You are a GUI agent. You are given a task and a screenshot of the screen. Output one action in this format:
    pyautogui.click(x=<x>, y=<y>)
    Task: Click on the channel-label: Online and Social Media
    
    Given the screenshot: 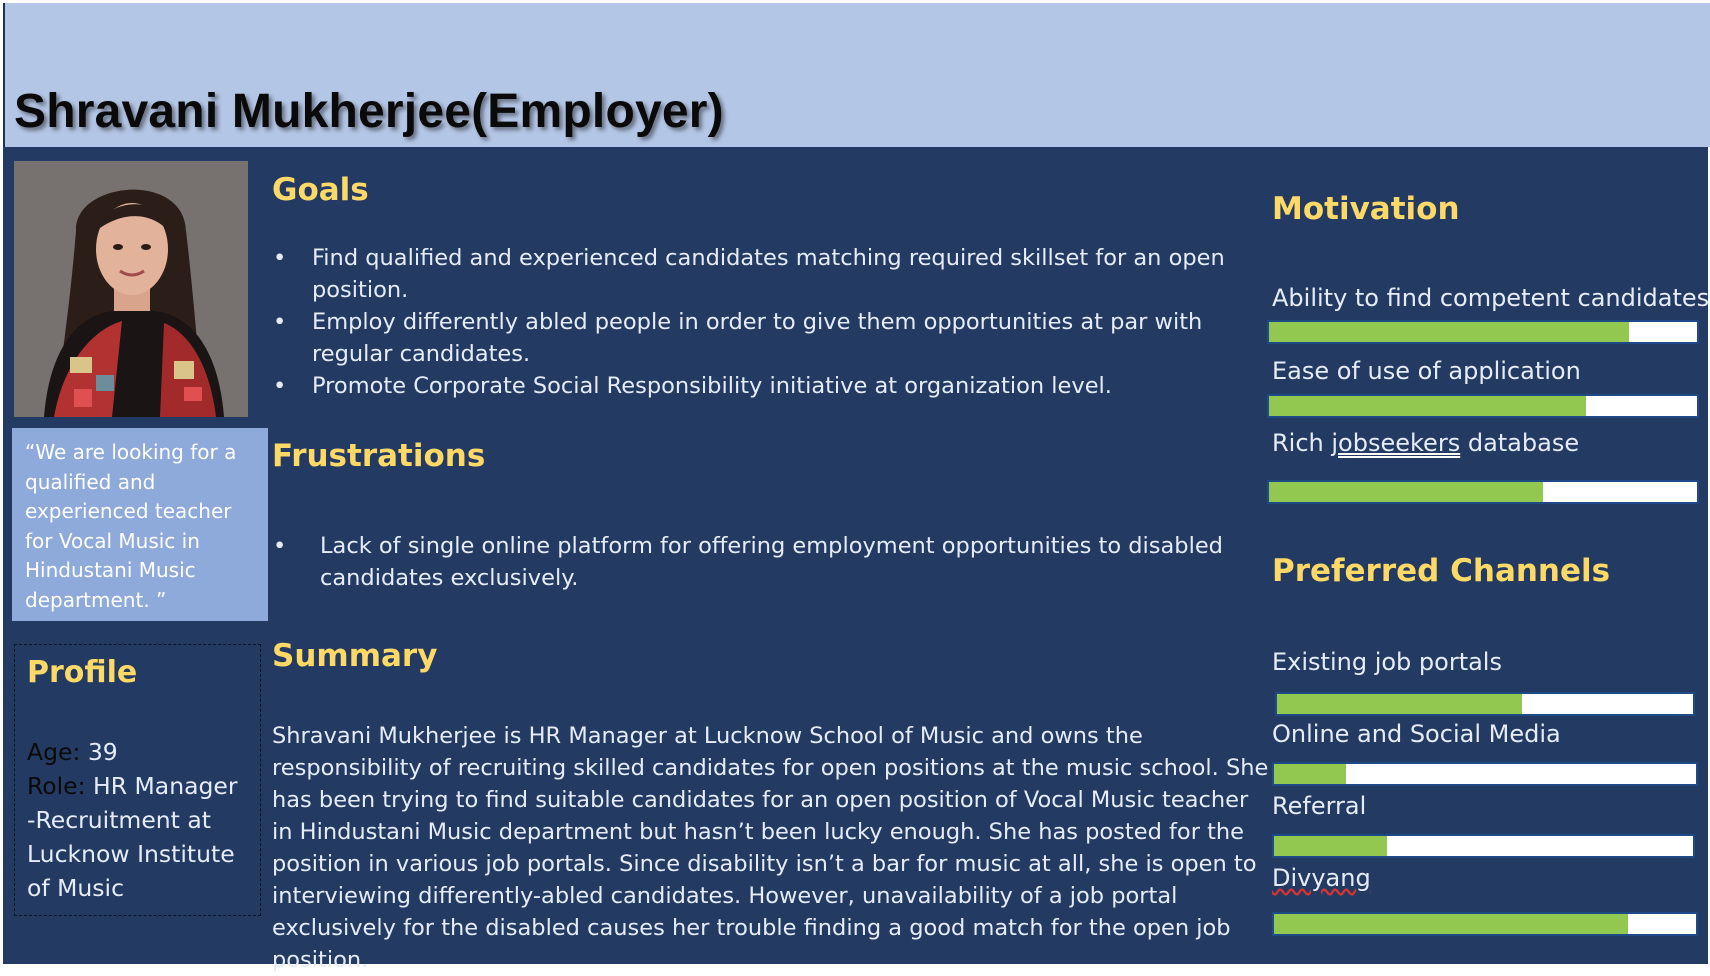 What is the action you would take?
    pyautogui.click(x=1416, y=734)
    